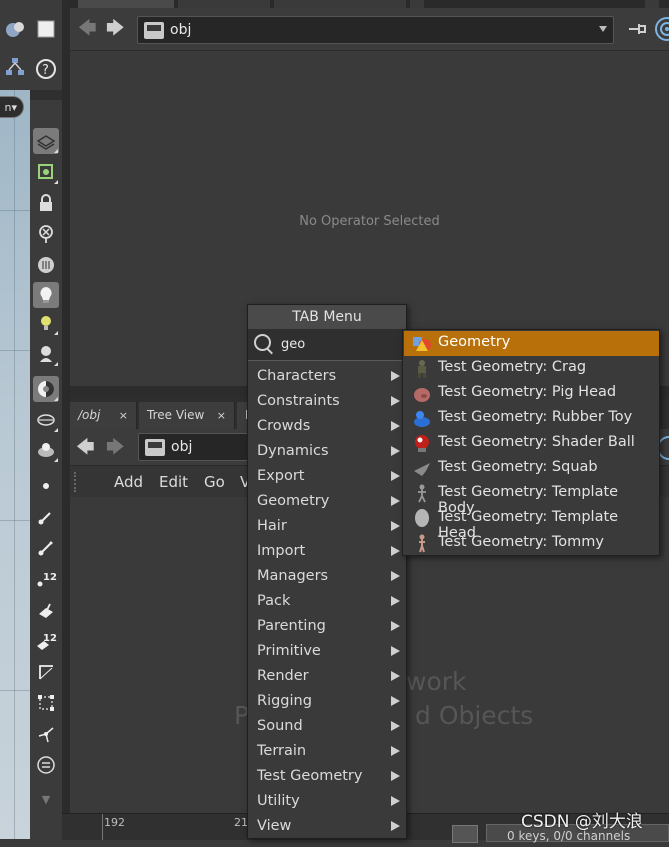 The height and width of the screenshot is (847, 669). What do you see at coordinates (291, 626) in the screenshot?
I see `category-label: Parenting` at bounding box center [291, 626].